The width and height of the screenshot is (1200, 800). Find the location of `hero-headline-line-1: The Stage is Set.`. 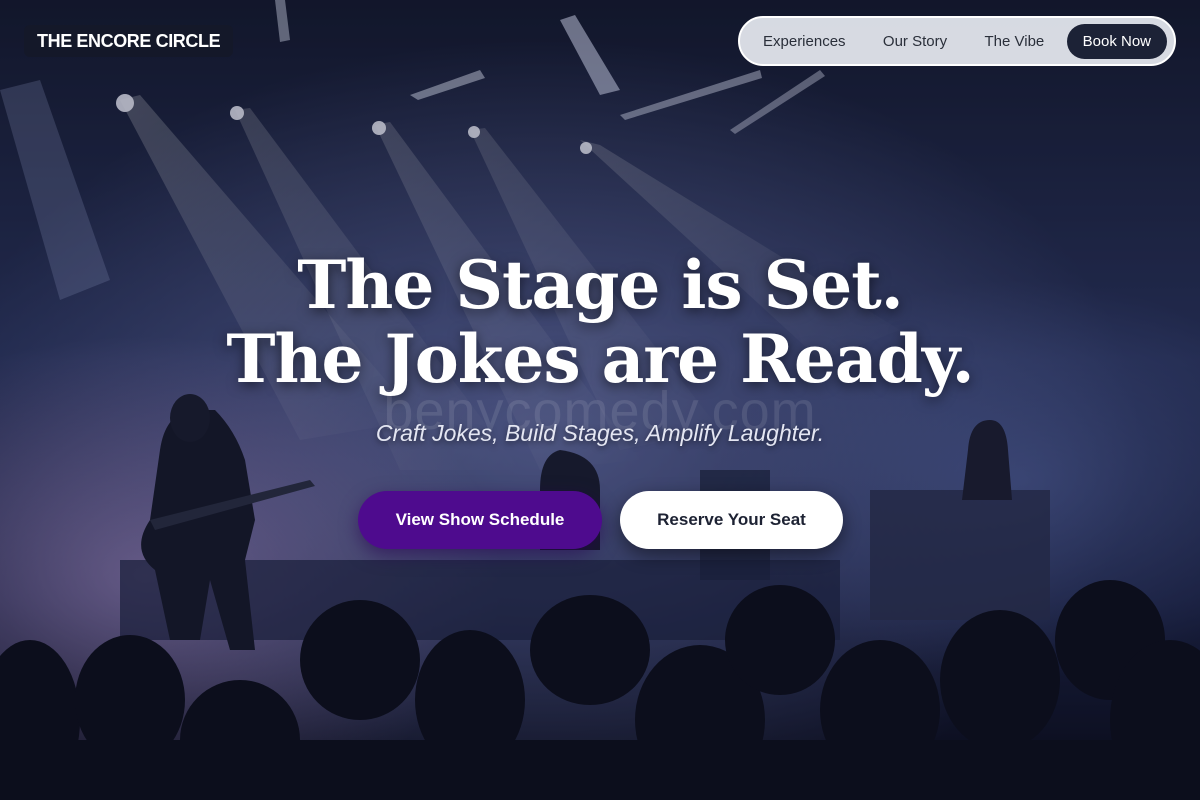

hero-headline-line-1: The Stage is Set. is located at coordinates (600, 285).